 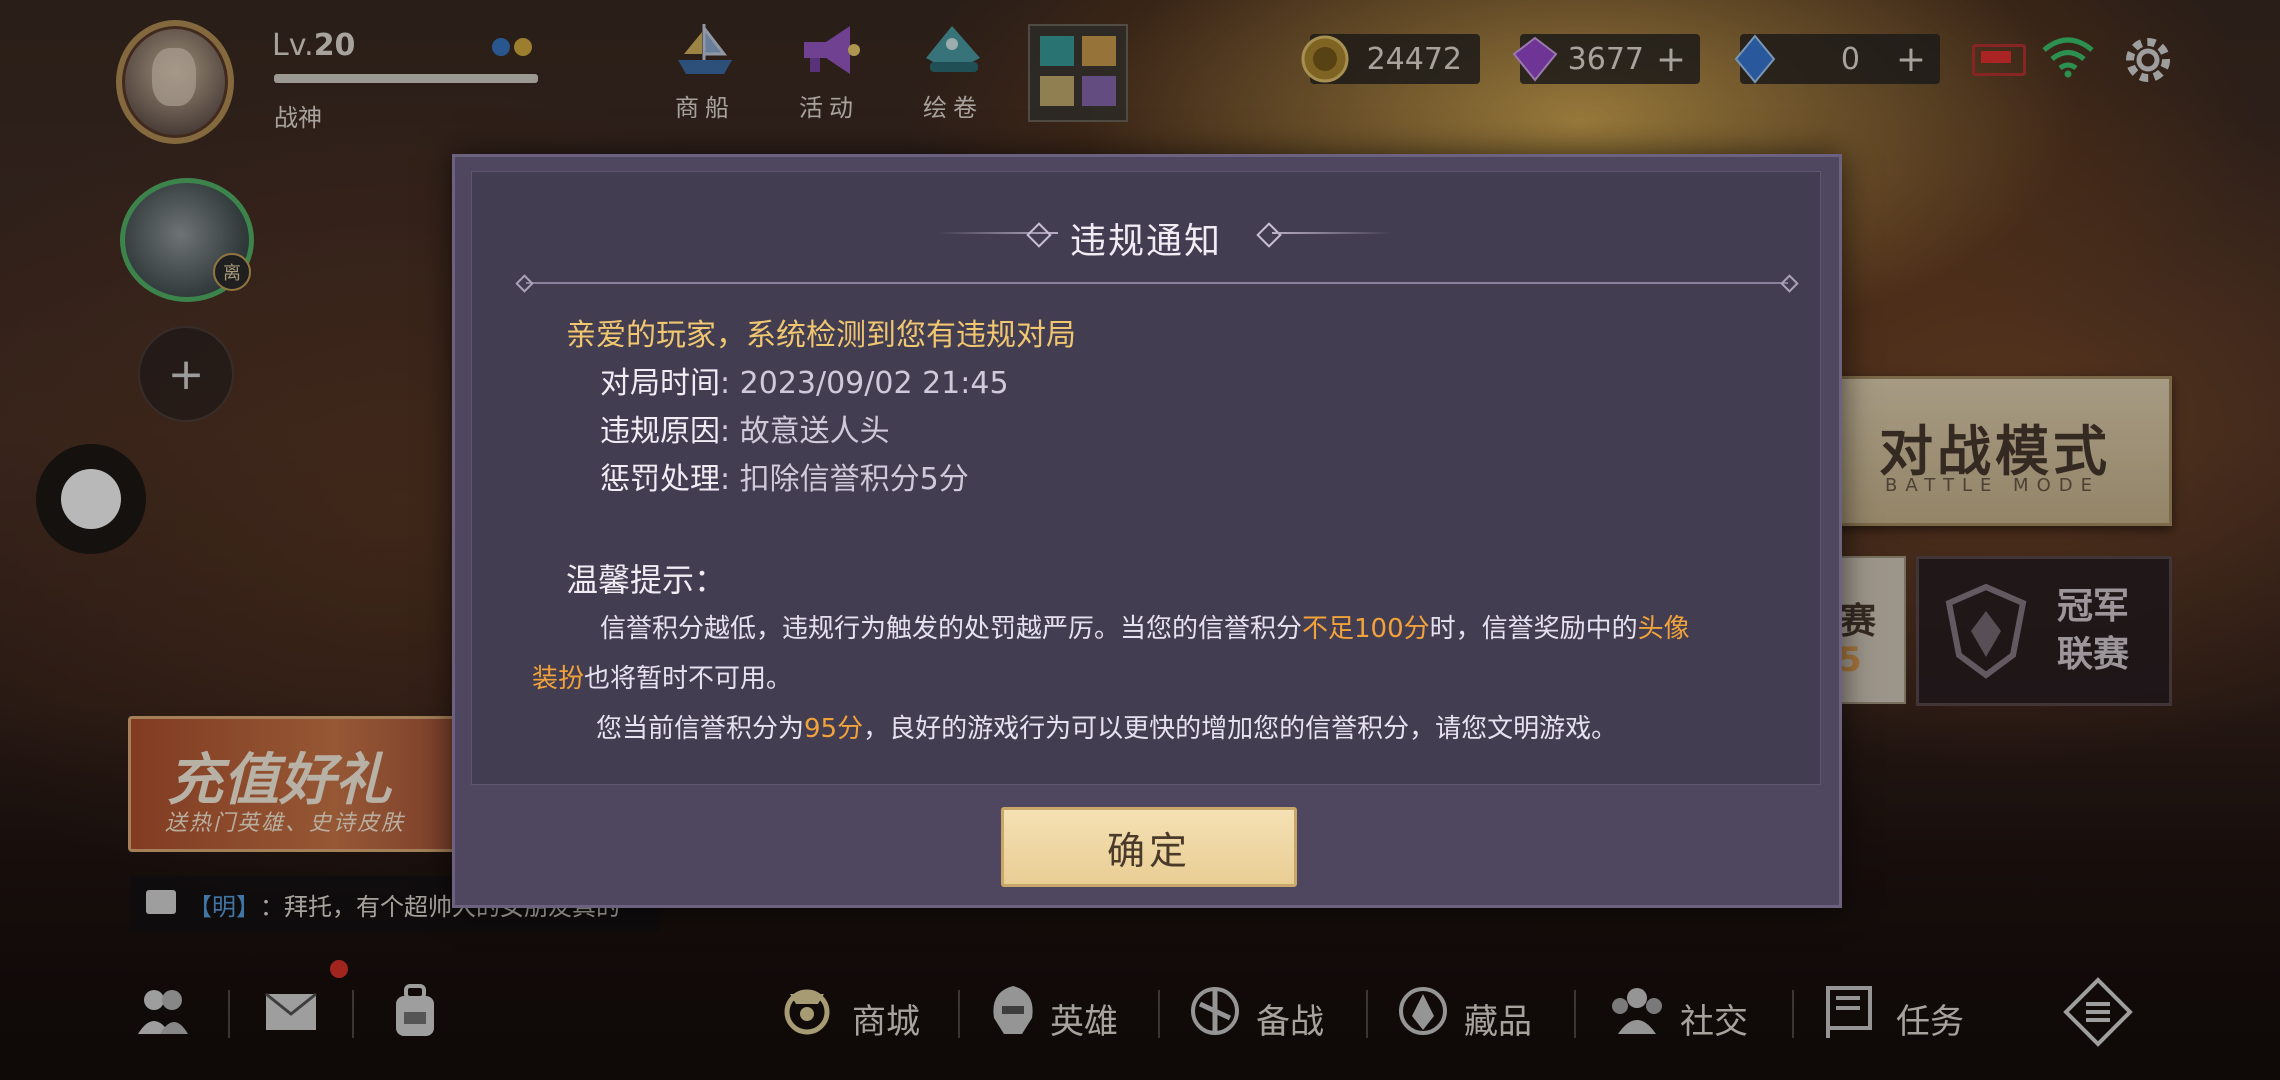 I want to click on score-prefix: 您当前信誉积分为, so click(x=700, y=729).